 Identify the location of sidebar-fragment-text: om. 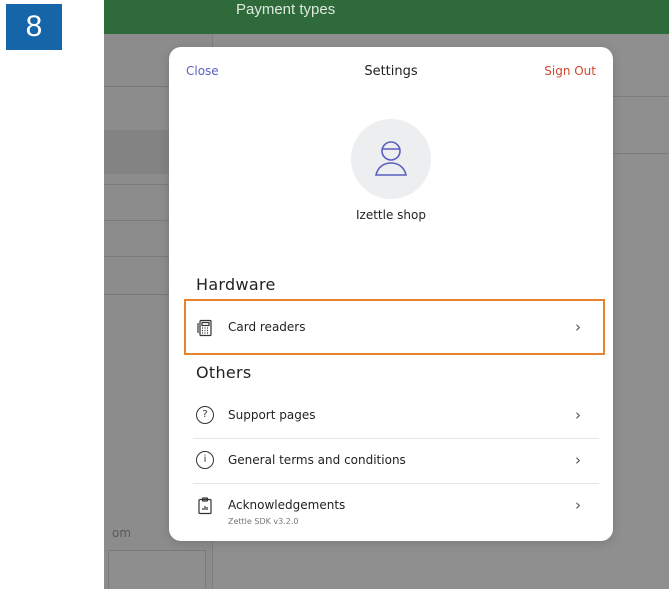
(122, 533).